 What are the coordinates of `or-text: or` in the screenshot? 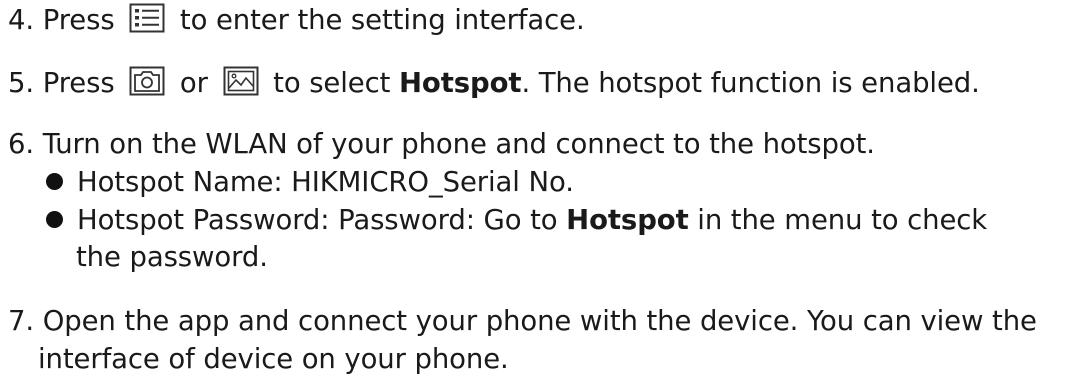 It's located at (193, 83).